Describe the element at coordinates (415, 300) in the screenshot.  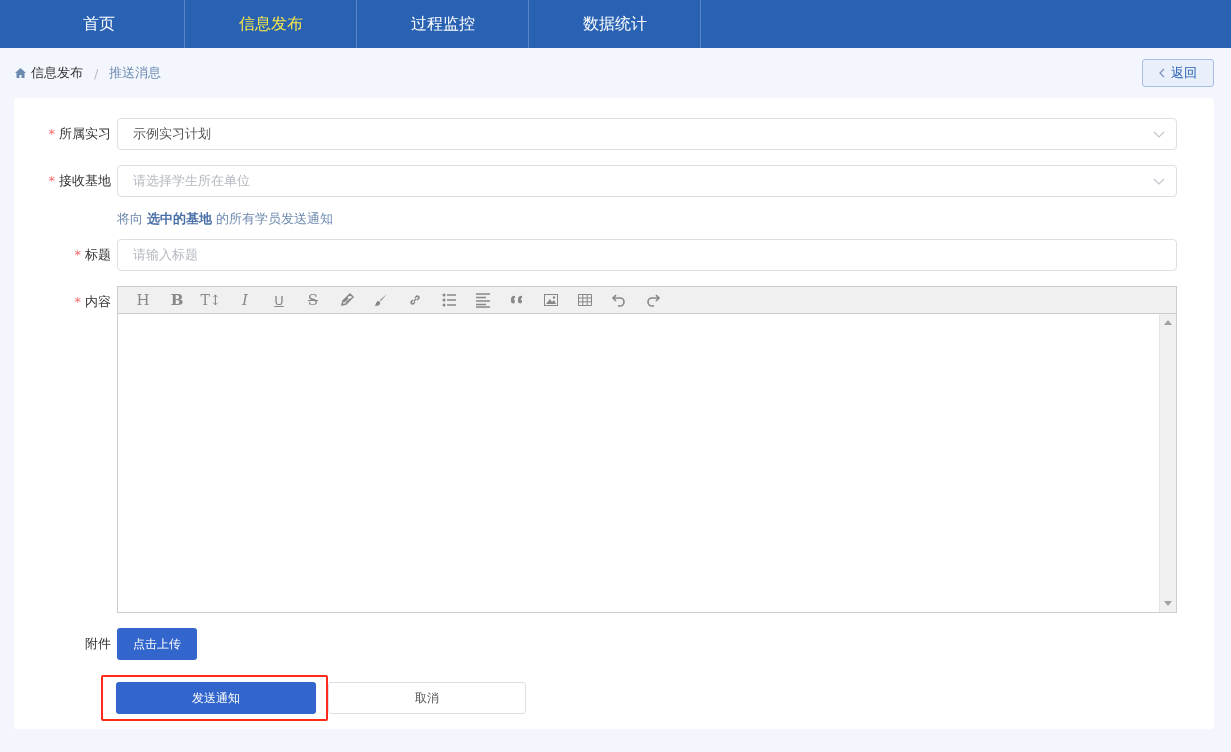
I see `link-icon` at that location.